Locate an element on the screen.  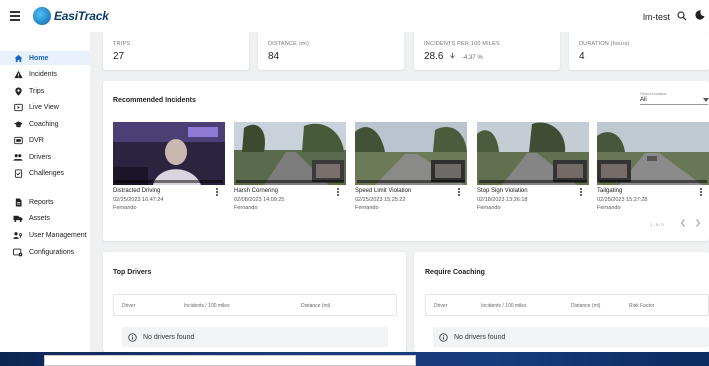
incident-time: 02/25/2023 15:27:28 is located at coordinates (622, 200).